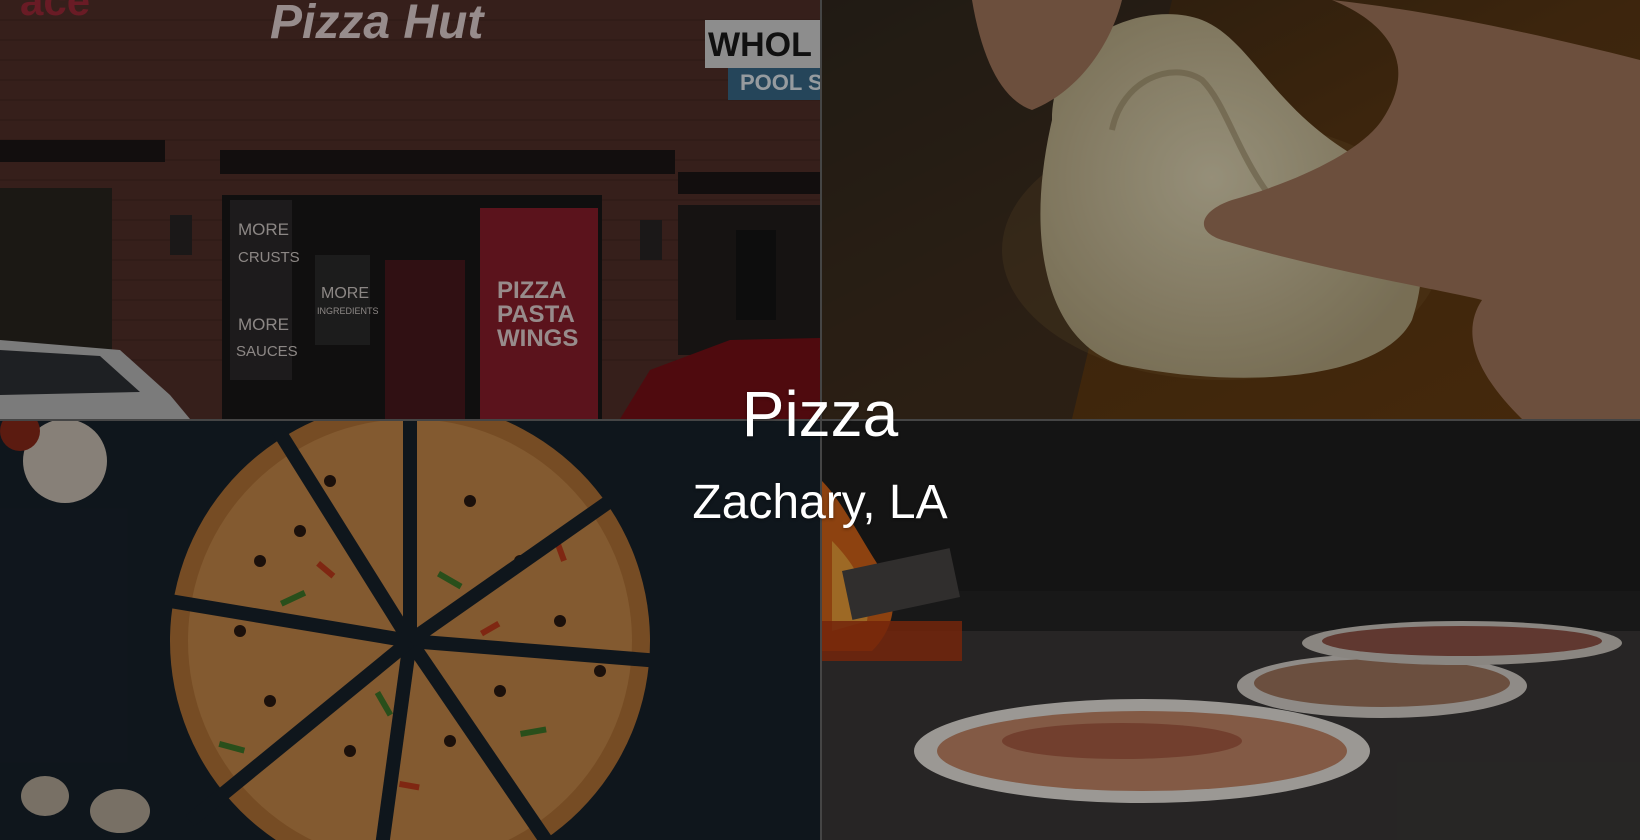 The width and height of the screenshot is (1640, 840). Describe the element at coordinates (267, 351) in the screenshot. I see `poster-1-line-4: SAUCES` at that location.